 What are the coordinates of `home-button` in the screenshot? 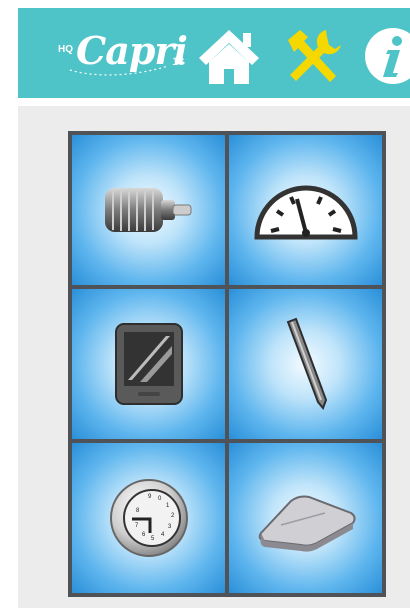 It's located at (229, 56).